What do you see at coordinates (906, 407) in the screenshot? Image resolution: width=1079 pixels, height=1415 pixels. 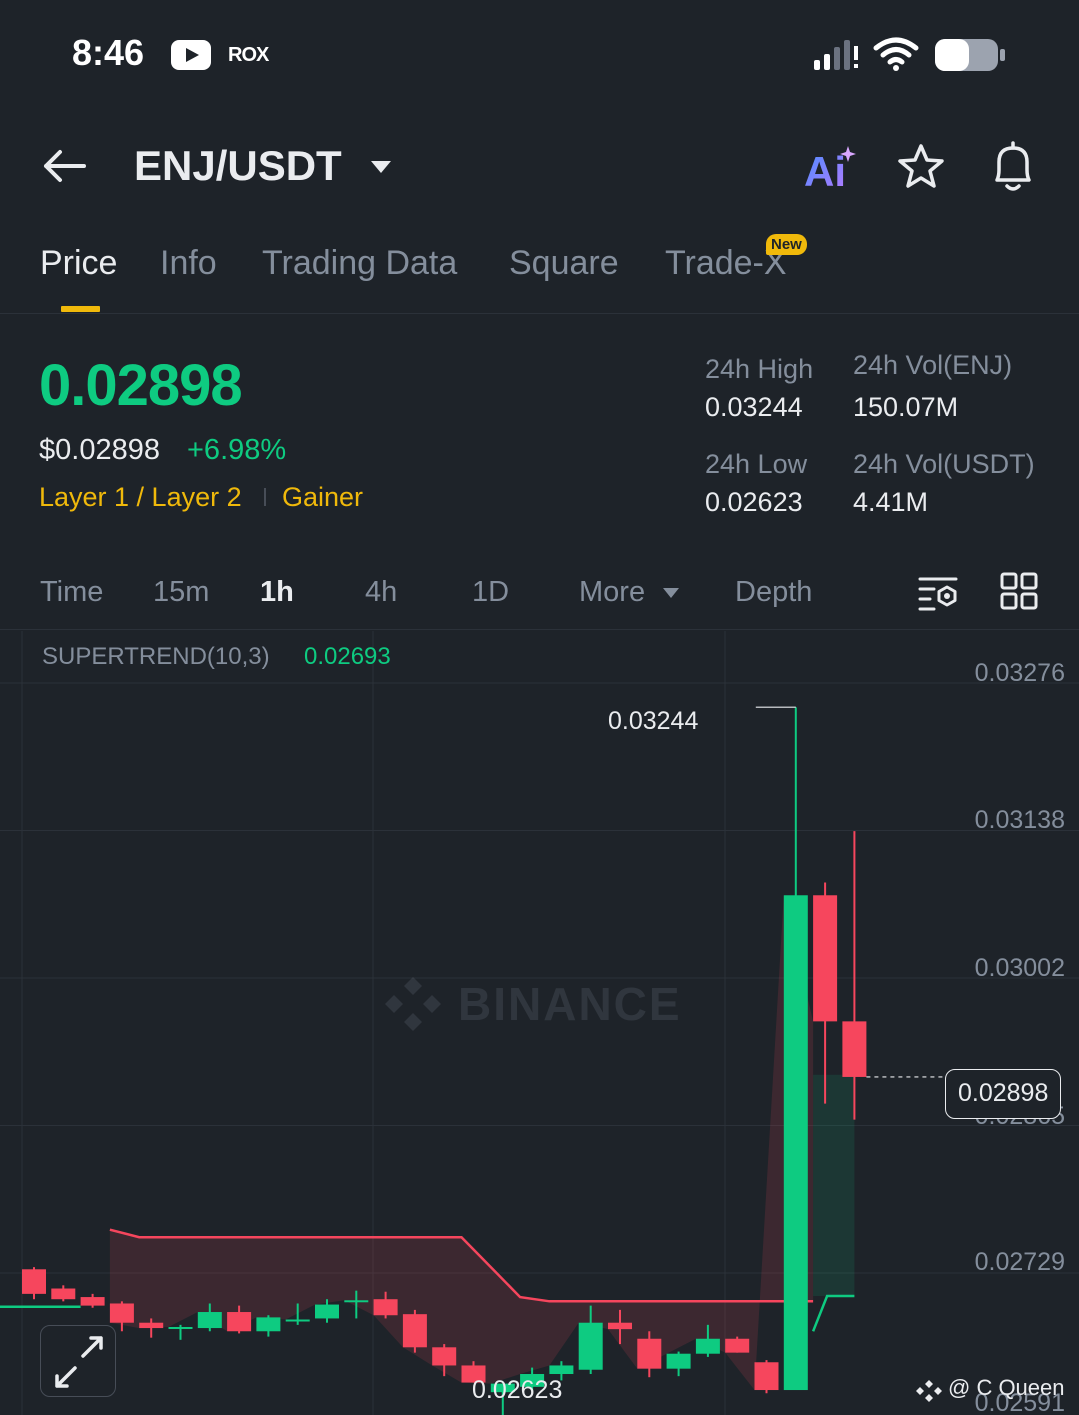 I see `vol-base-value: 150.07M` at bounding box center [906, 407].